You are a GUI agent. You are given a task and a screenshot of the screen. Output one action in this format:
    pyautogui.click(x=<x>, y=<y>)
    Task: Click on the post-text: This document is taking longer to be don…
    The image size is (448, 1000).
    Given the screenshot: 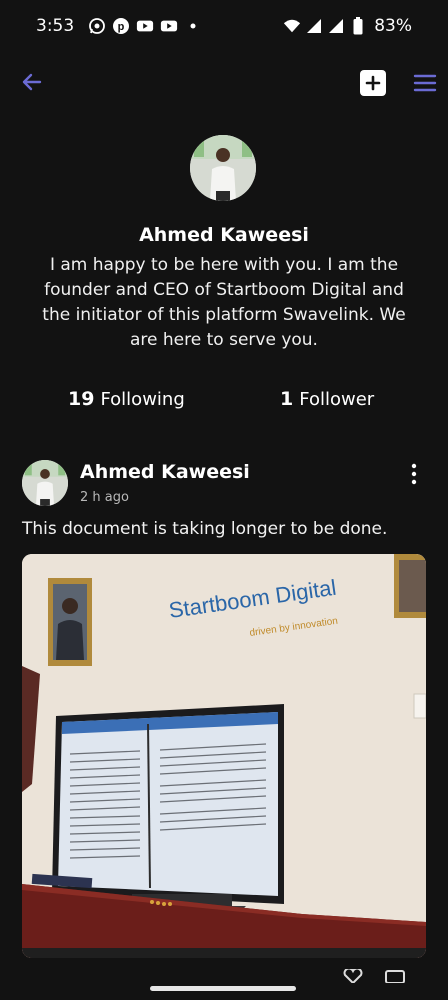 What is the action you would take?
    pyautogui.click(x=205, y=529)
    